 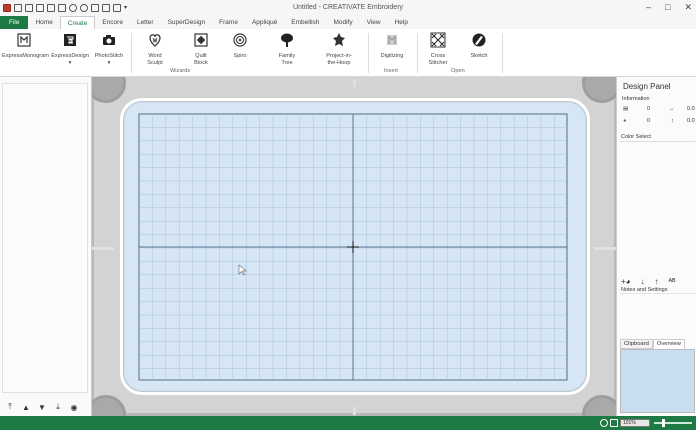 What do you see at coordinates (62, 8) in the screenshot?
I see `print-icon` at bounding box center [62, 8].